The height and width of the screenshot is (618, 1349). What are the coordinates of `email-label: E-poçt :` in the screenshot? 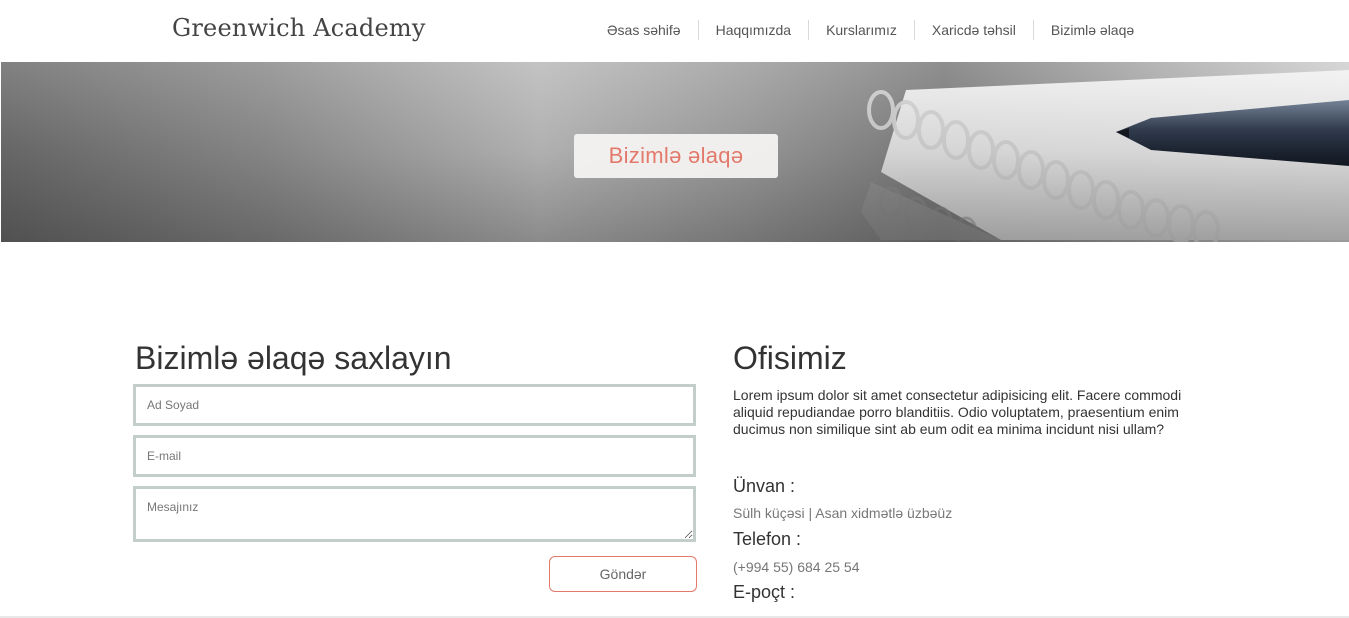 It's located at (764, 592).